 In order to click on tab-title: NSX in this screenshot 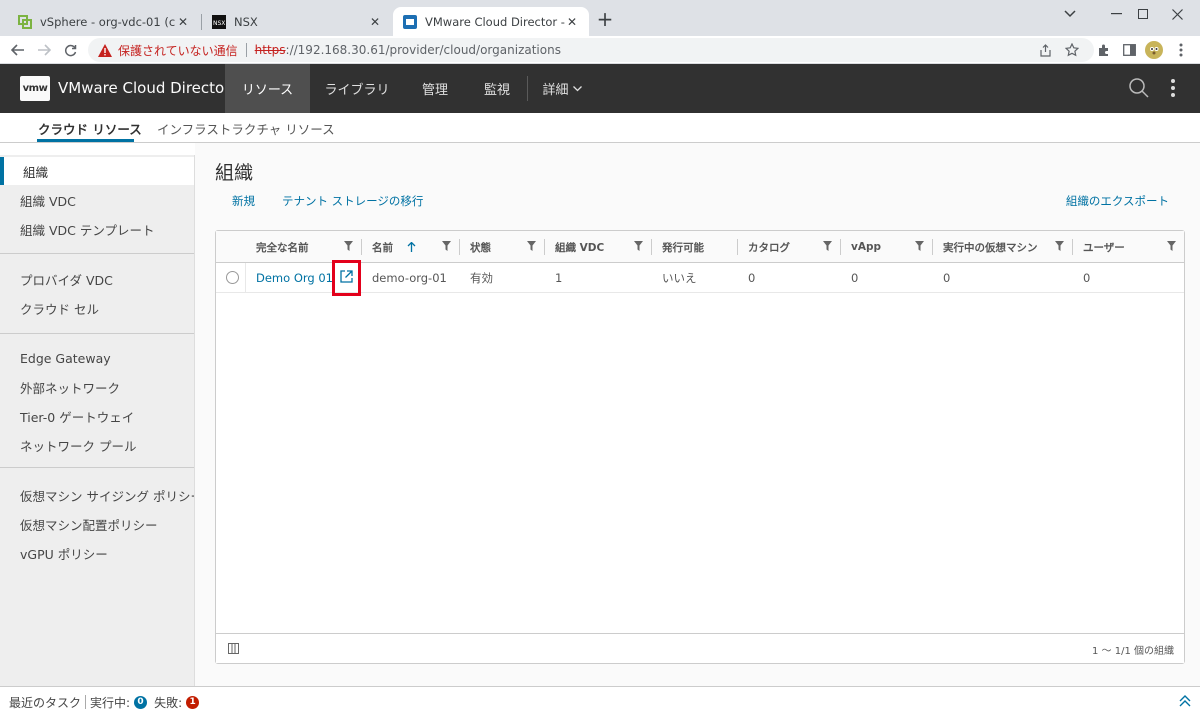, I will do `click(246, 21)`.